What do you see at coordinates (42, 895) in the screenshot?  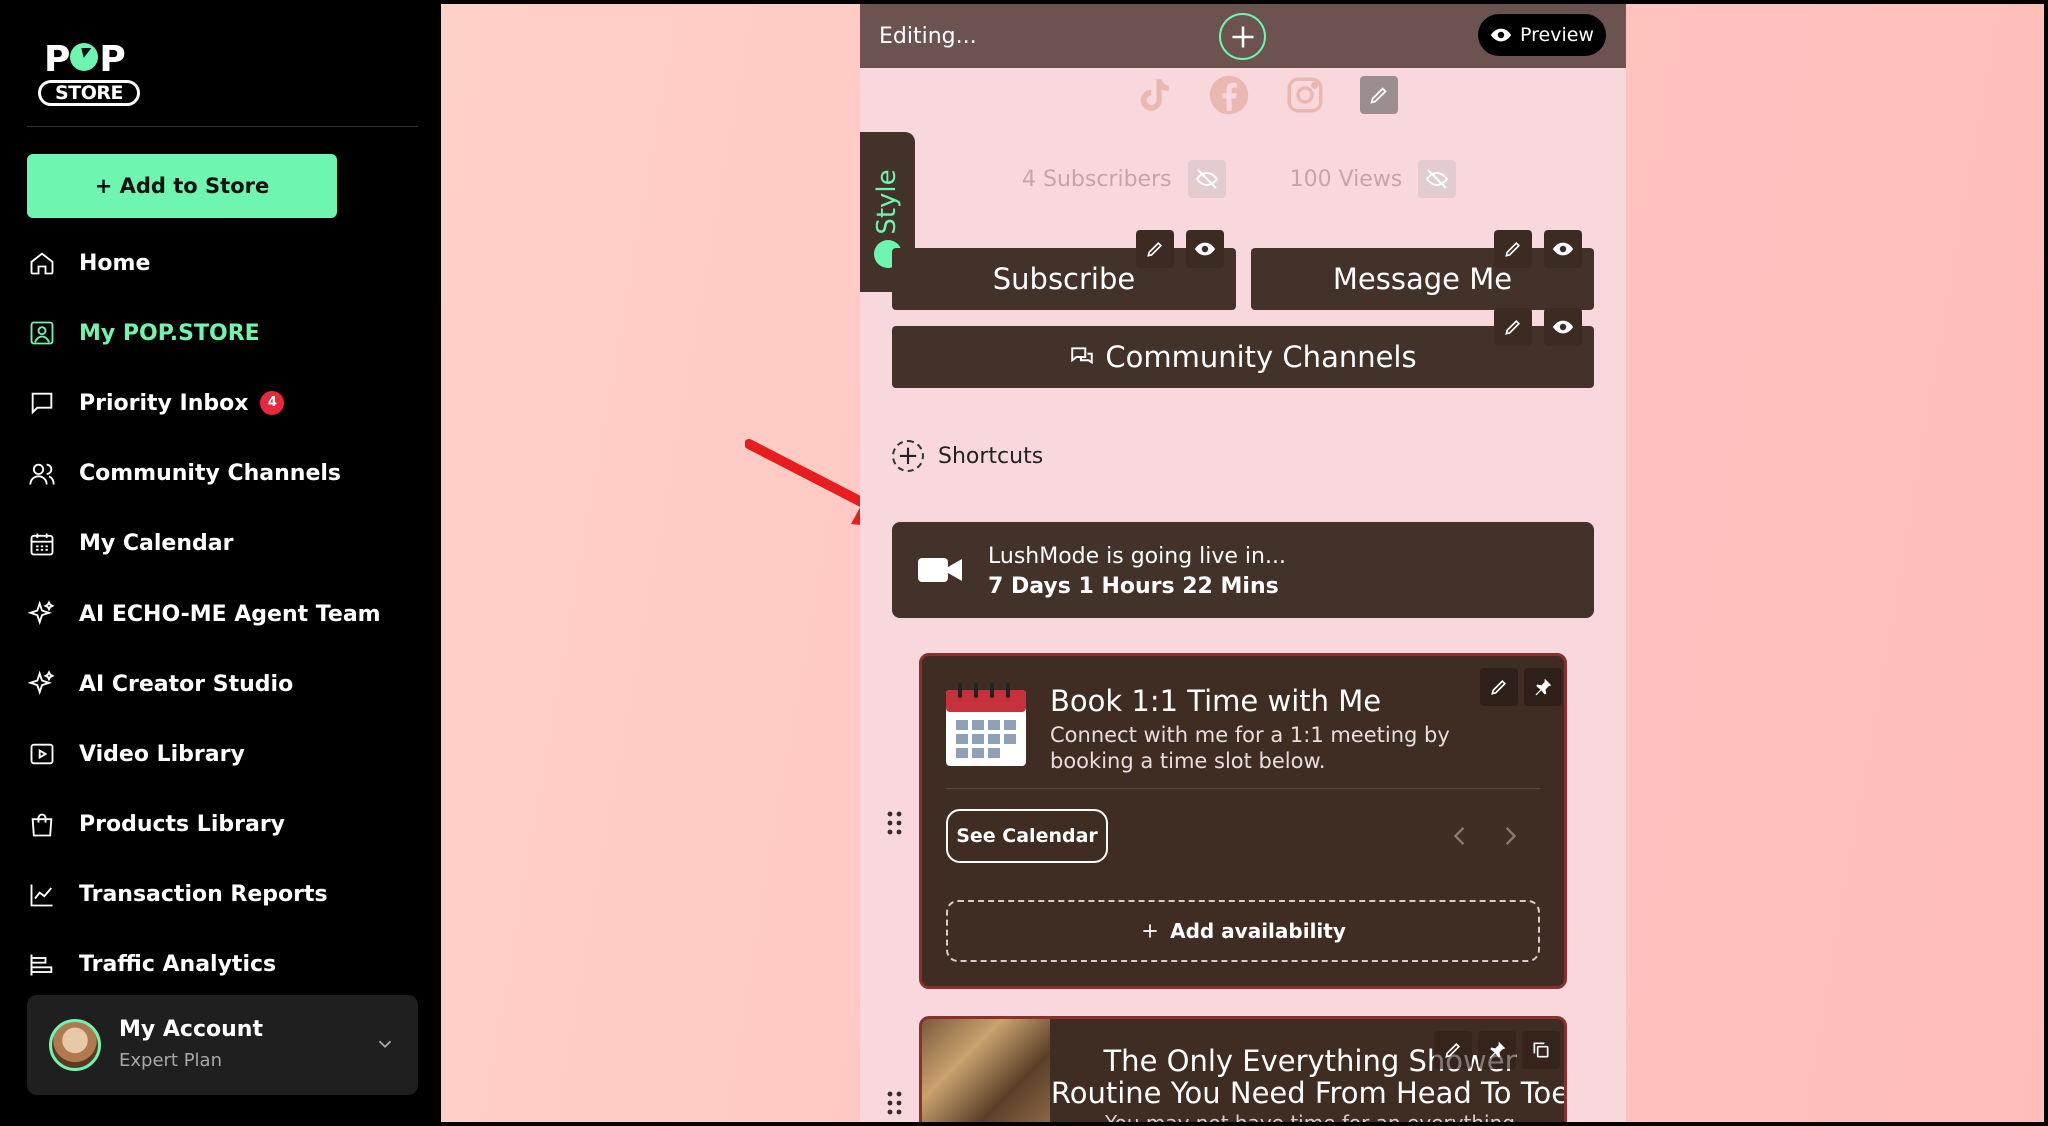 I see `chart-icon` at bounding box center [42, 895].